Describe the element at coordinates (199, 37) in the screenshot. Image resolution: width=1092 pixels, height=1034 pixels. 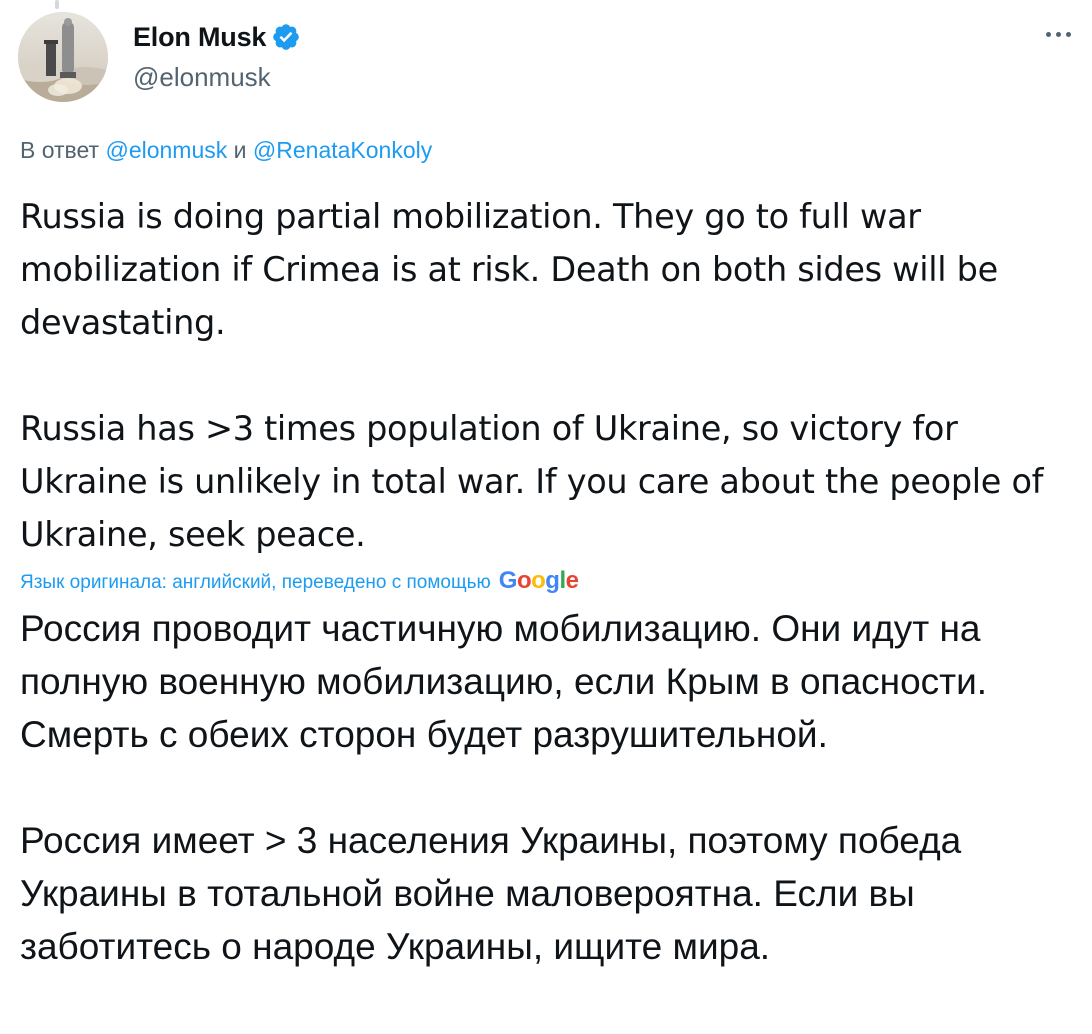
I see `author-display-name: Elon Musk` at that location.